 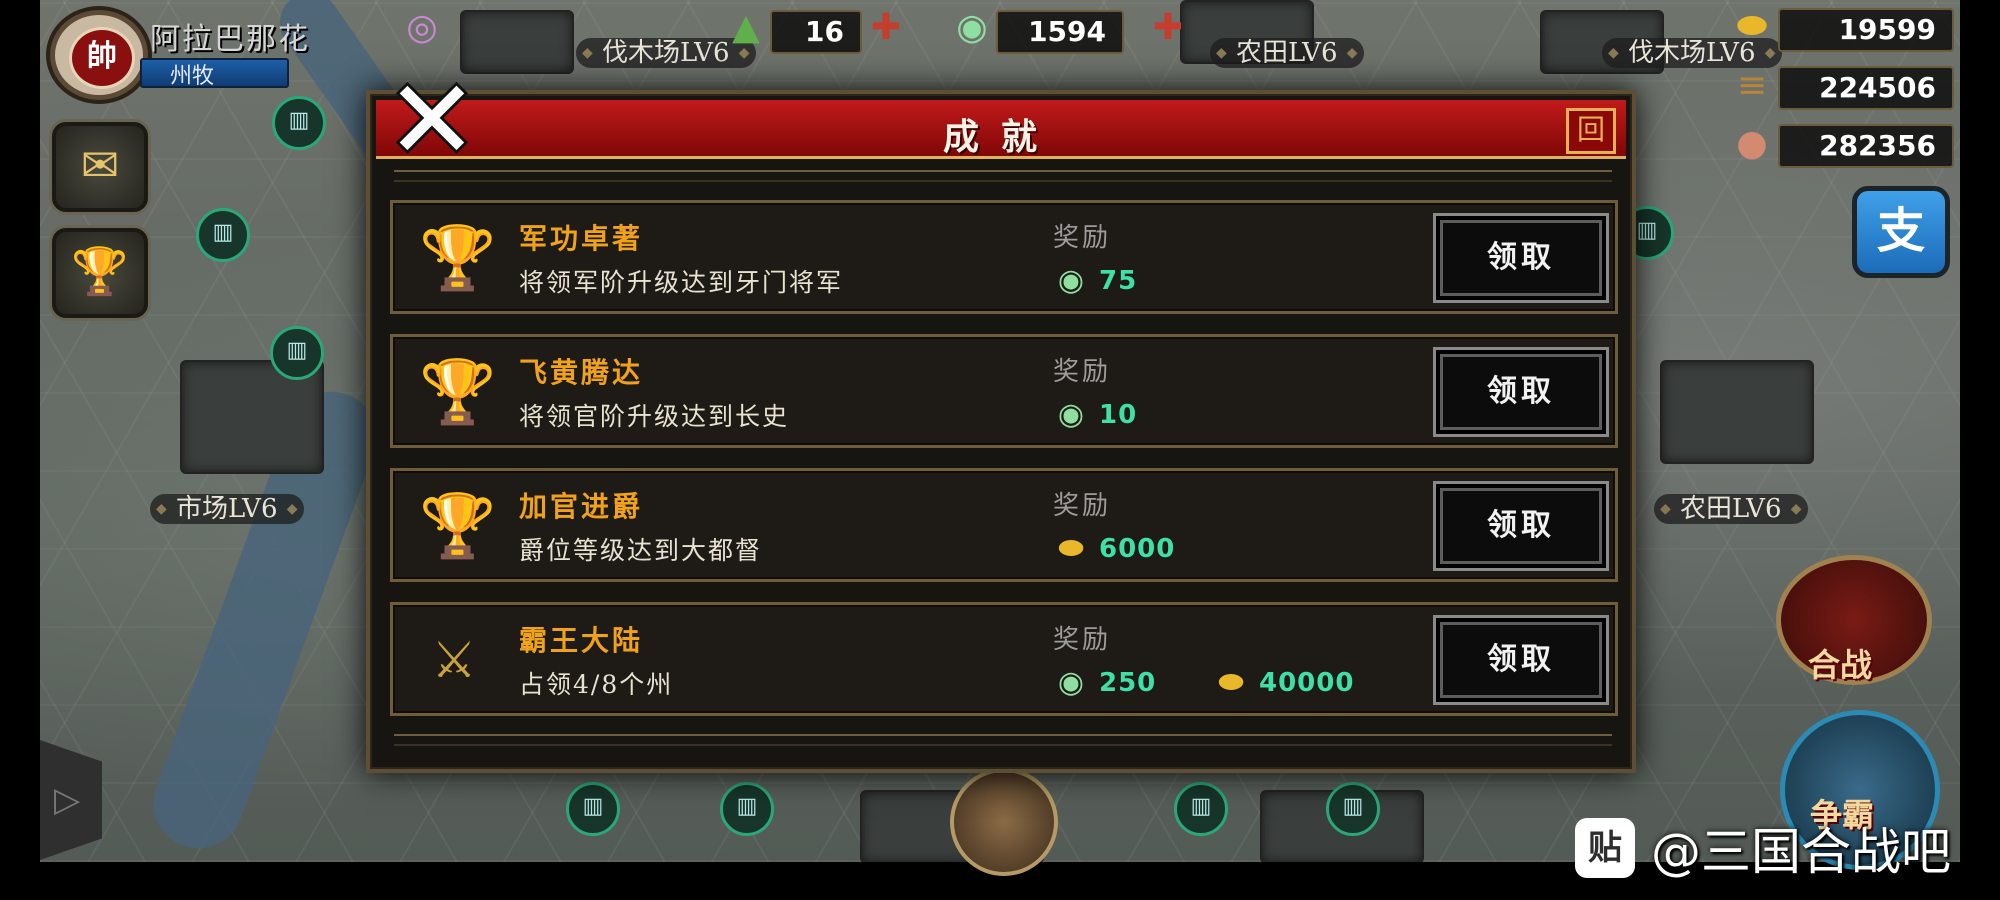 What do you see at coordinates (581, 506) in the screenshot?
I see `achievement-title: 加官进爵` at bounding box center [581, 506].